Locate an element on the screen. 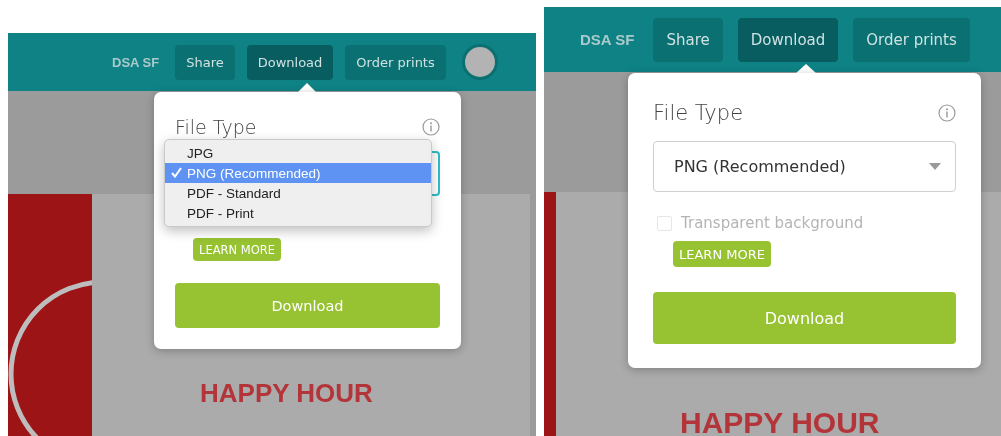 The width and height of the screenshot is (1001, 436). check-icon is located at coordinates (176, 172).